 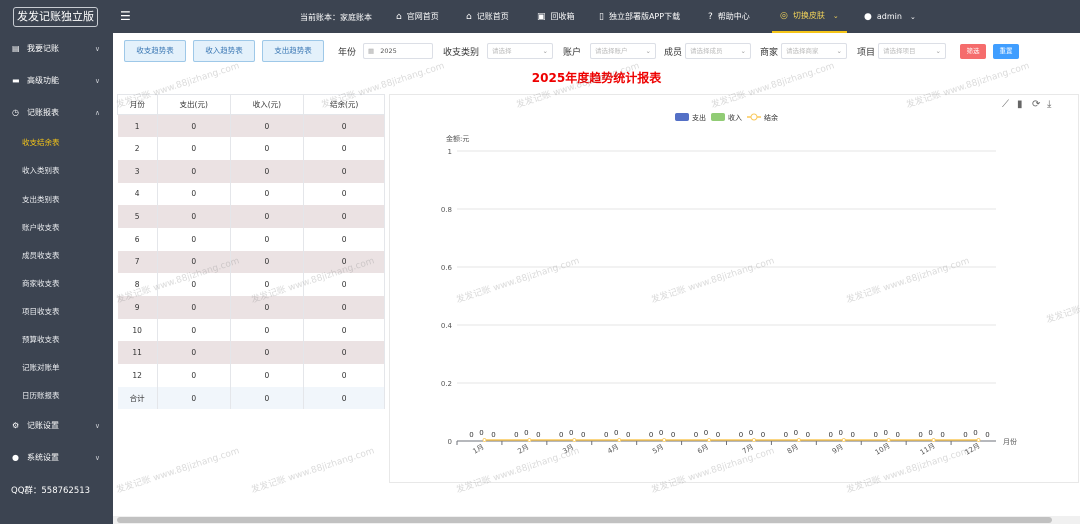 I want to click on horizontal-scrollbar, so click(x=596, y=520).